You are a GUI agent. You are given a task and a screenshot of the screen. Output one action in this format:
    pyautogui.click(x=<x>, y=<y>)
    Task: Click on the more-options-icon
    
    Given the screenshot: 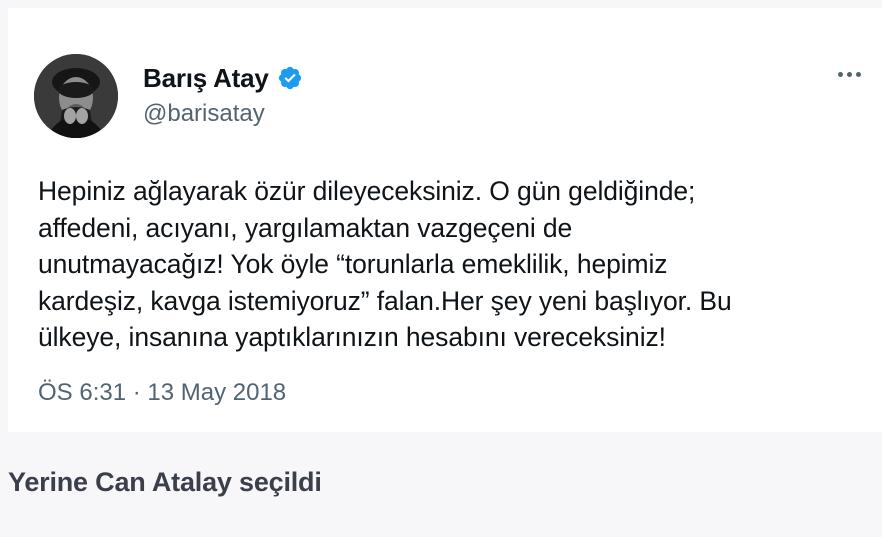 What is the action you would take?
    pyautogui.click(x=849, y=74)
    